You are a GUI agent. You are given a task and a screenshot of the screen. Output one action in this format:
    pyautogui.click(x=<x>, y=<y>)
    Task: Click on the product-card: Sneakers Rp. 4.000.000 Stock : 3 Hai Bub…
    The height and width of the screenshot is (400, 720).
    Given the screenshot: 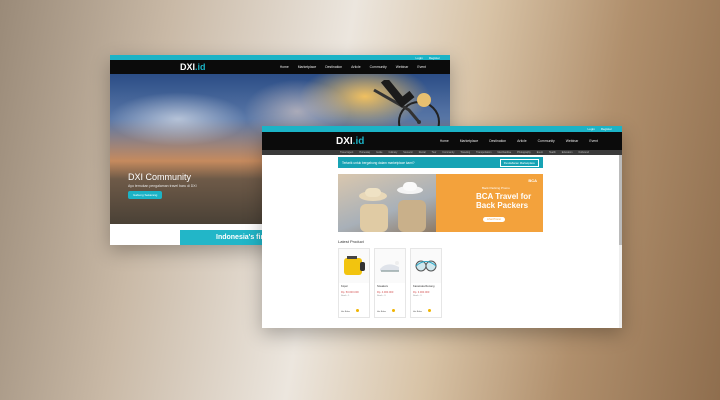 What is the action you would take?
    pyautogui.click(x=390, y=283)
    